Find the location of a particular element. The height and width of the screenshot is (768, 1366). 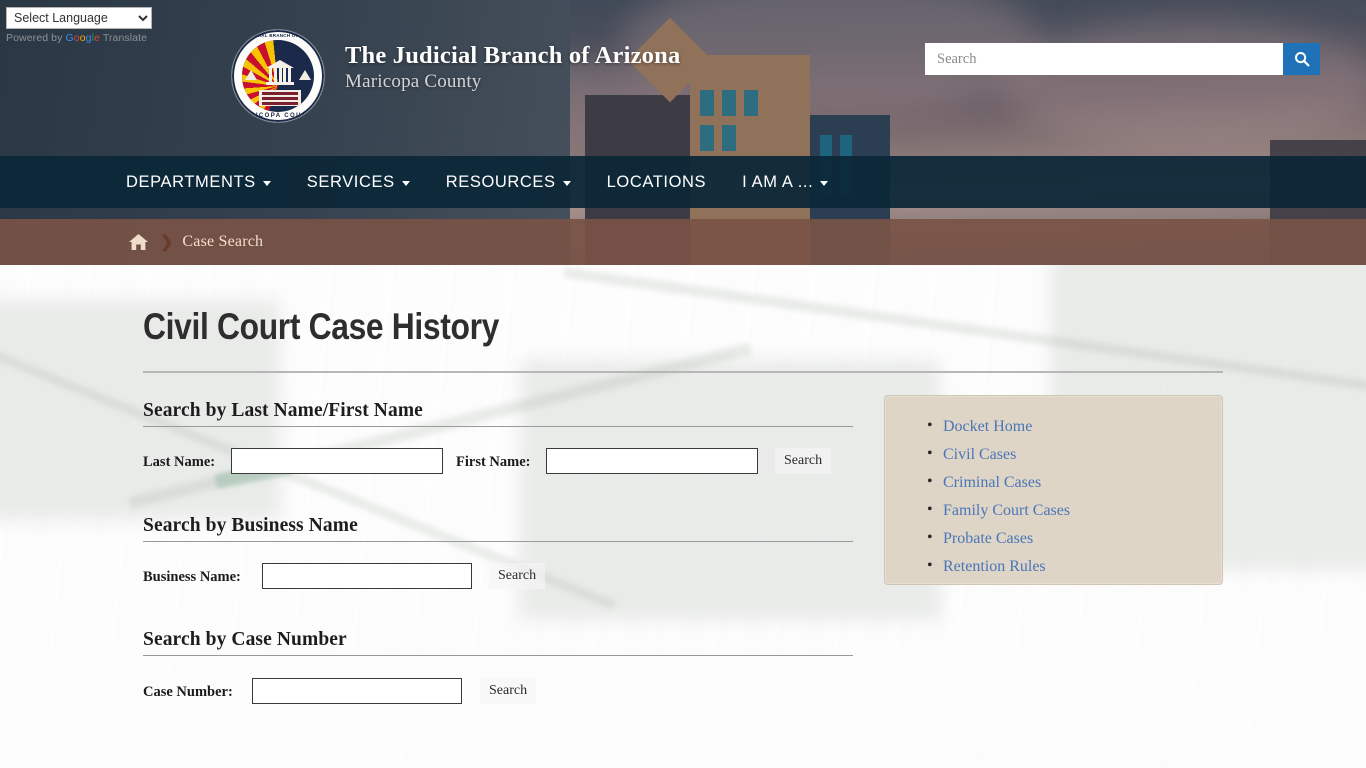

nav-label: DEPARTMENTS is located at coordinates (191, 181).